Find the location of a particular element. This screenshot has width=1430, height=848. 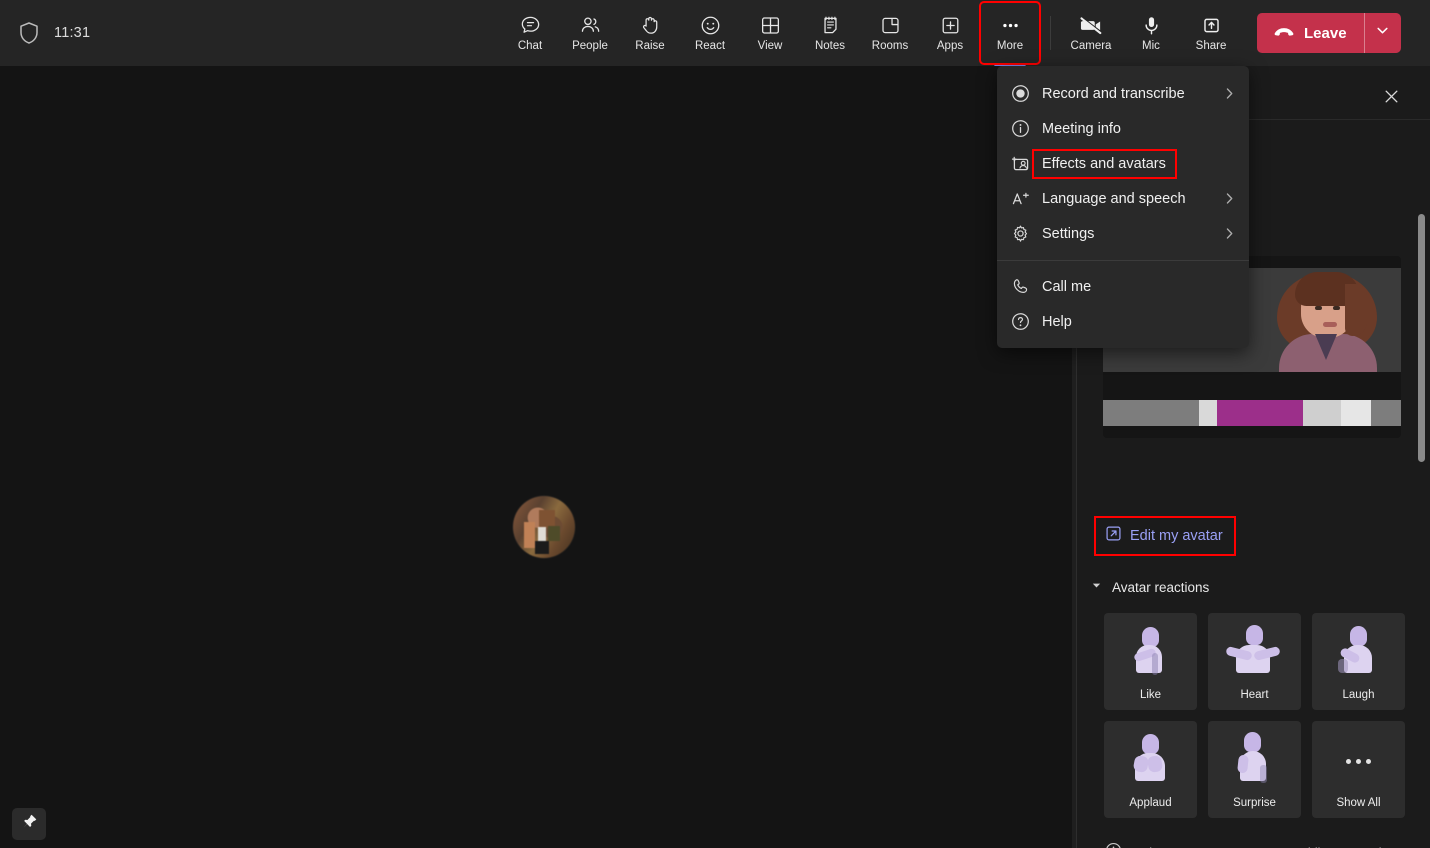

toolbar-button-rooms: Rooms is located at coordinates (890, 33).